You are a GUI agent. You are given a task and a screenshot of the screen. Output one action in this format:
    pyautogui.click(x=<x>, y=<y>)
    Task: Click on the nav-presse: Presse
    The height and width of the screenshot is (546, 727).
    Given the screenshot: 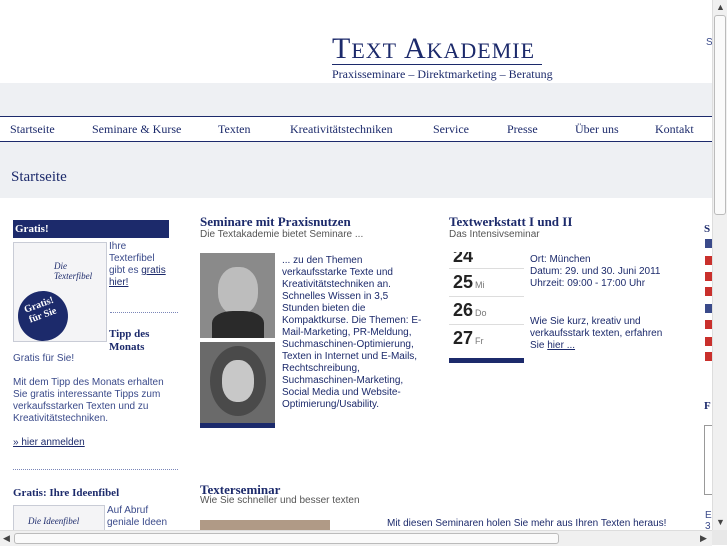 What is the action you would take?
    pyautogui.click(x=522, y=129)
    